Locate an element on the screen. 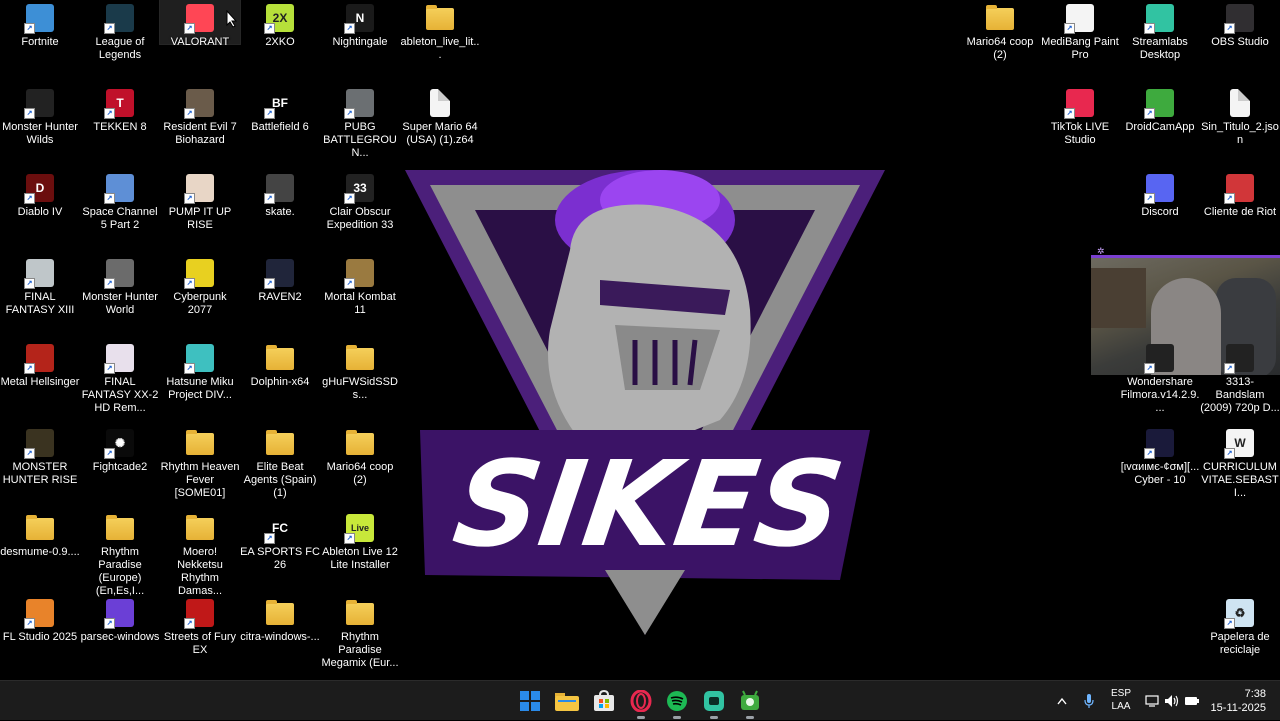  desktop-icon-folder: Rhythm Heaven Fever [SOME01] is located at coordinates (200, 465).